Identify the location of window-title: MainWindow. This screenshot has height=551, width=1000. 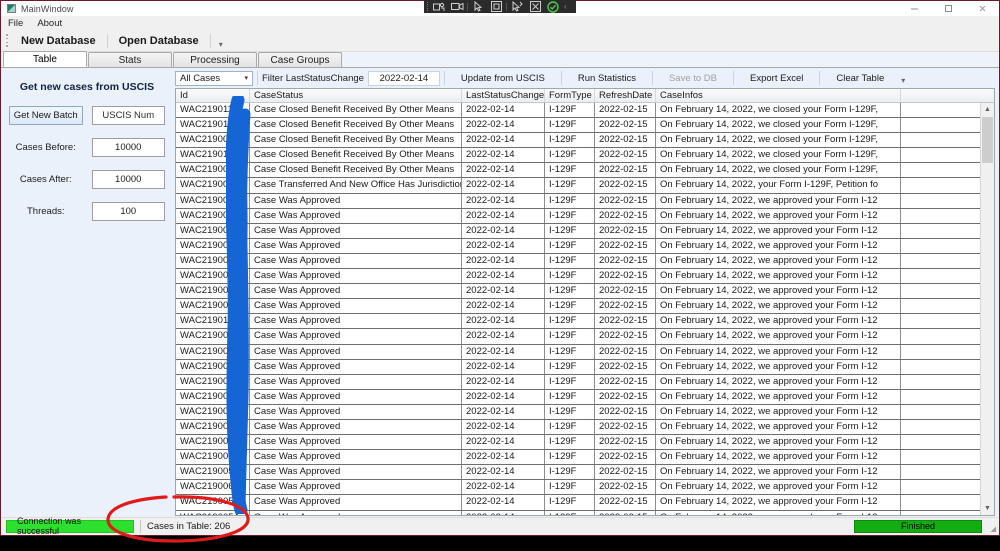
(47, 8).